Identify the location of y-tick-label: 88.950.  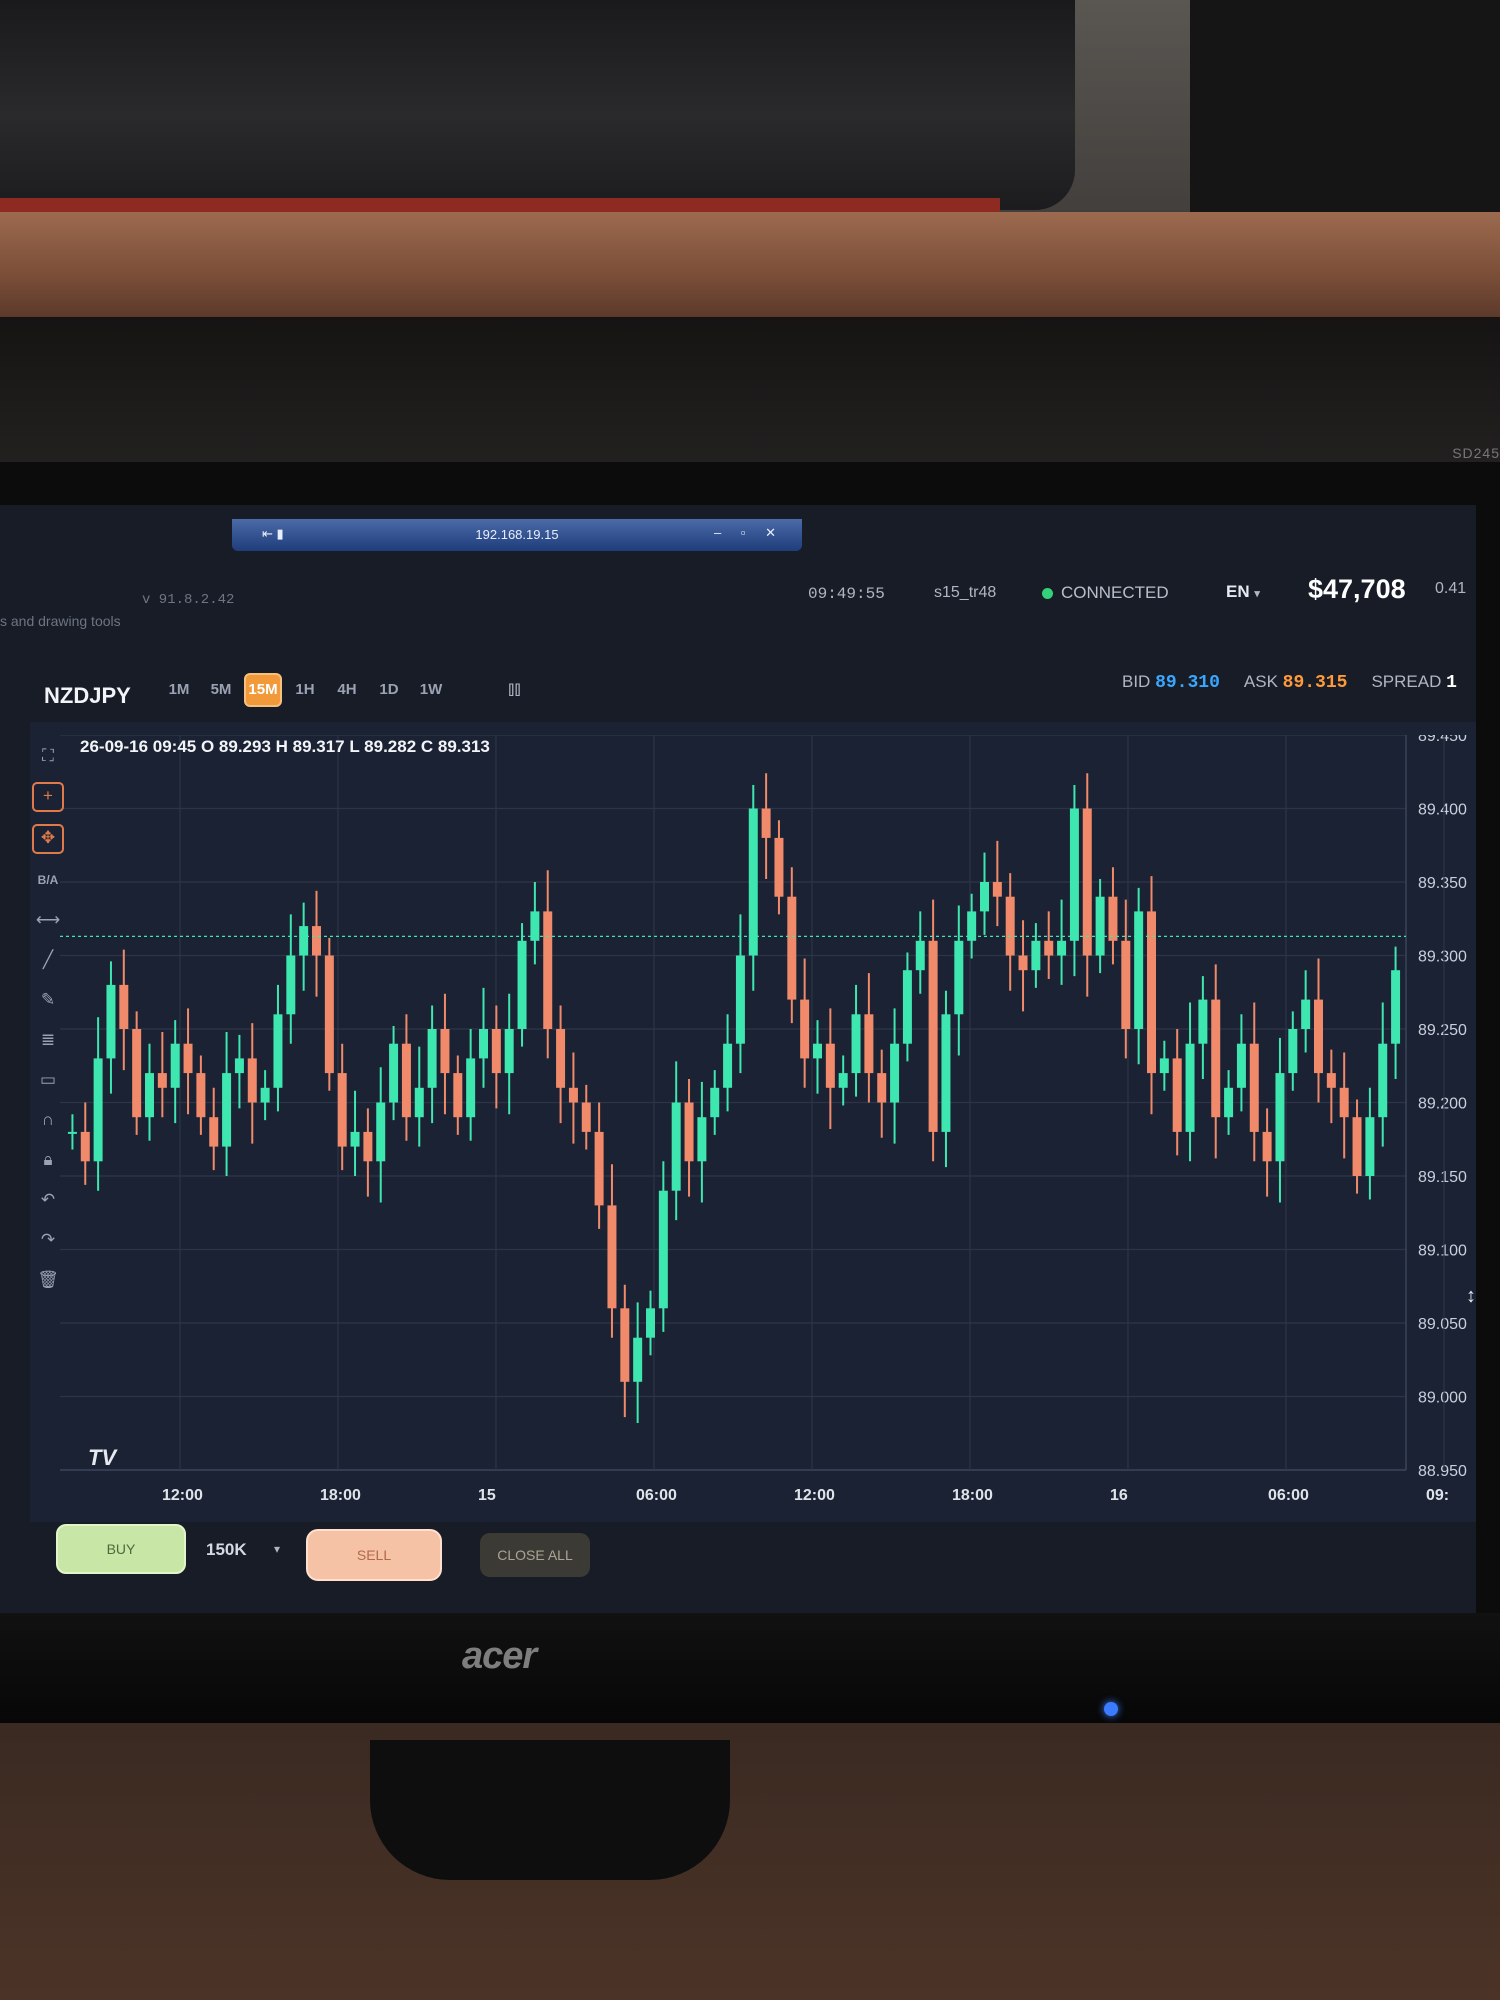
(1442, 1471).